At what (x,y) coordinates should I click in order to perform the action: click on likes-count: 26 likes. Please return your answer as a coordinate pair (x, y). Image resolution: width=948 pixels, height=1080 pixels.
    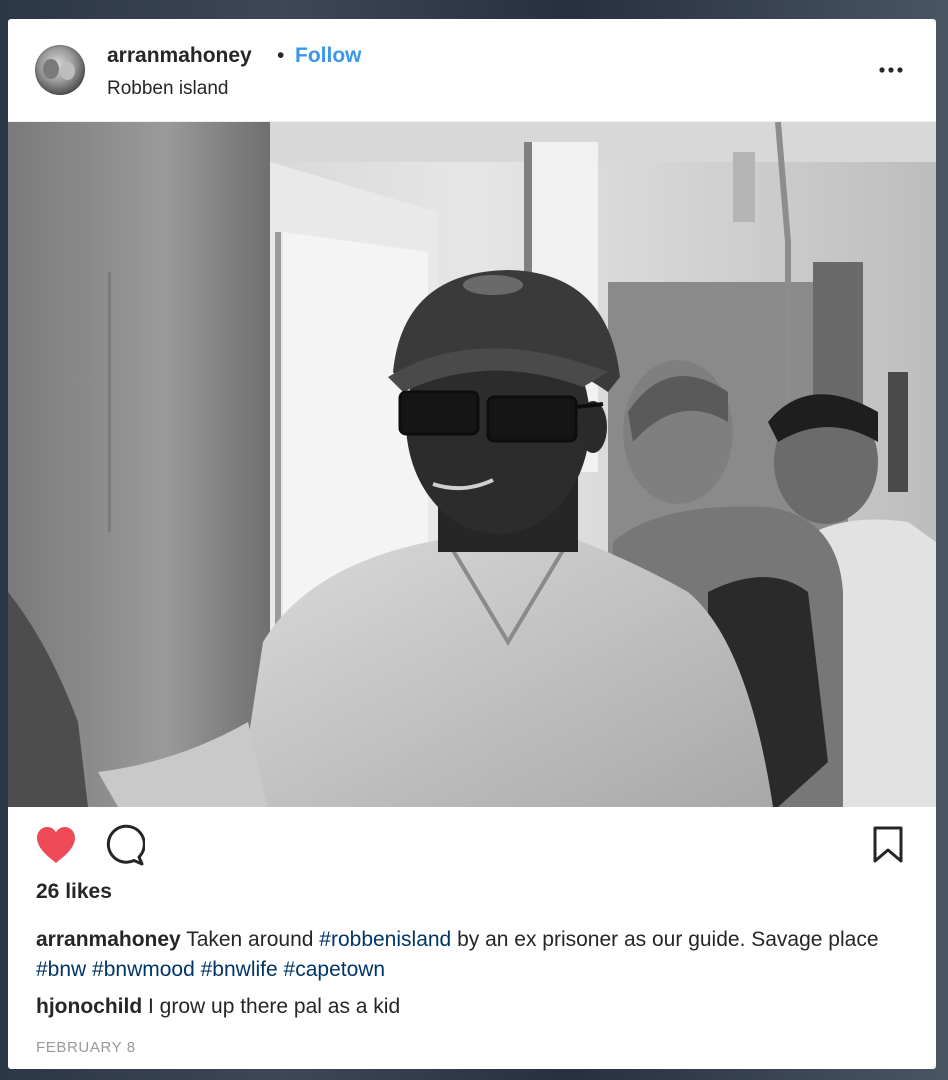
    Looking at the image, I should click on (74, 892).